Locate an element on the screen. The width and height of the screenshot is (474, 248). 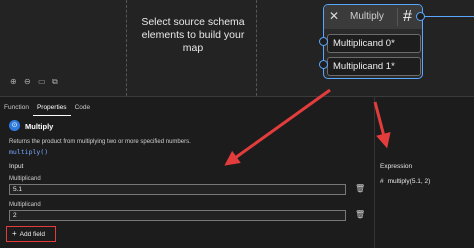
add-field-button: + Add field is located at coordinates (31, 234).